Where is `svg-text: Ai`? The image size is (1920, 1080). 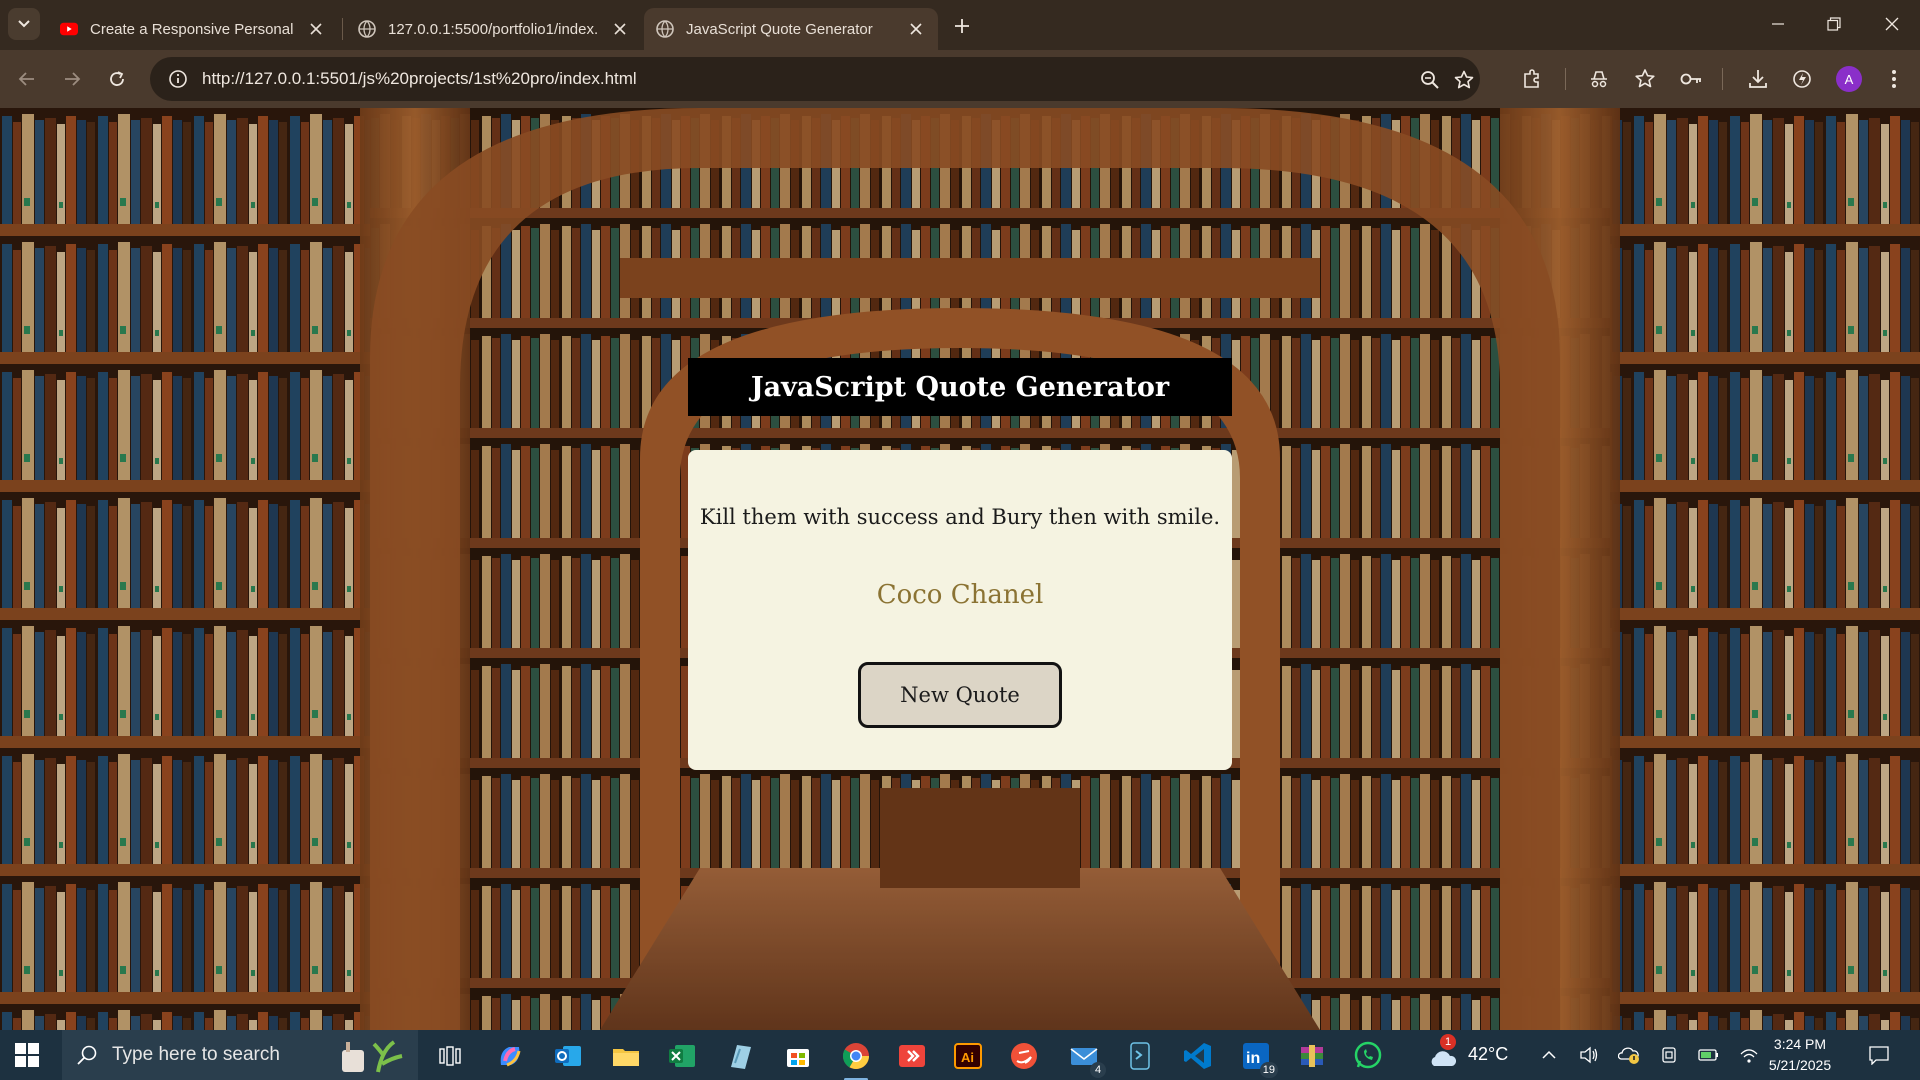
svg-text: Ai is located at coordinates (967, 1057).